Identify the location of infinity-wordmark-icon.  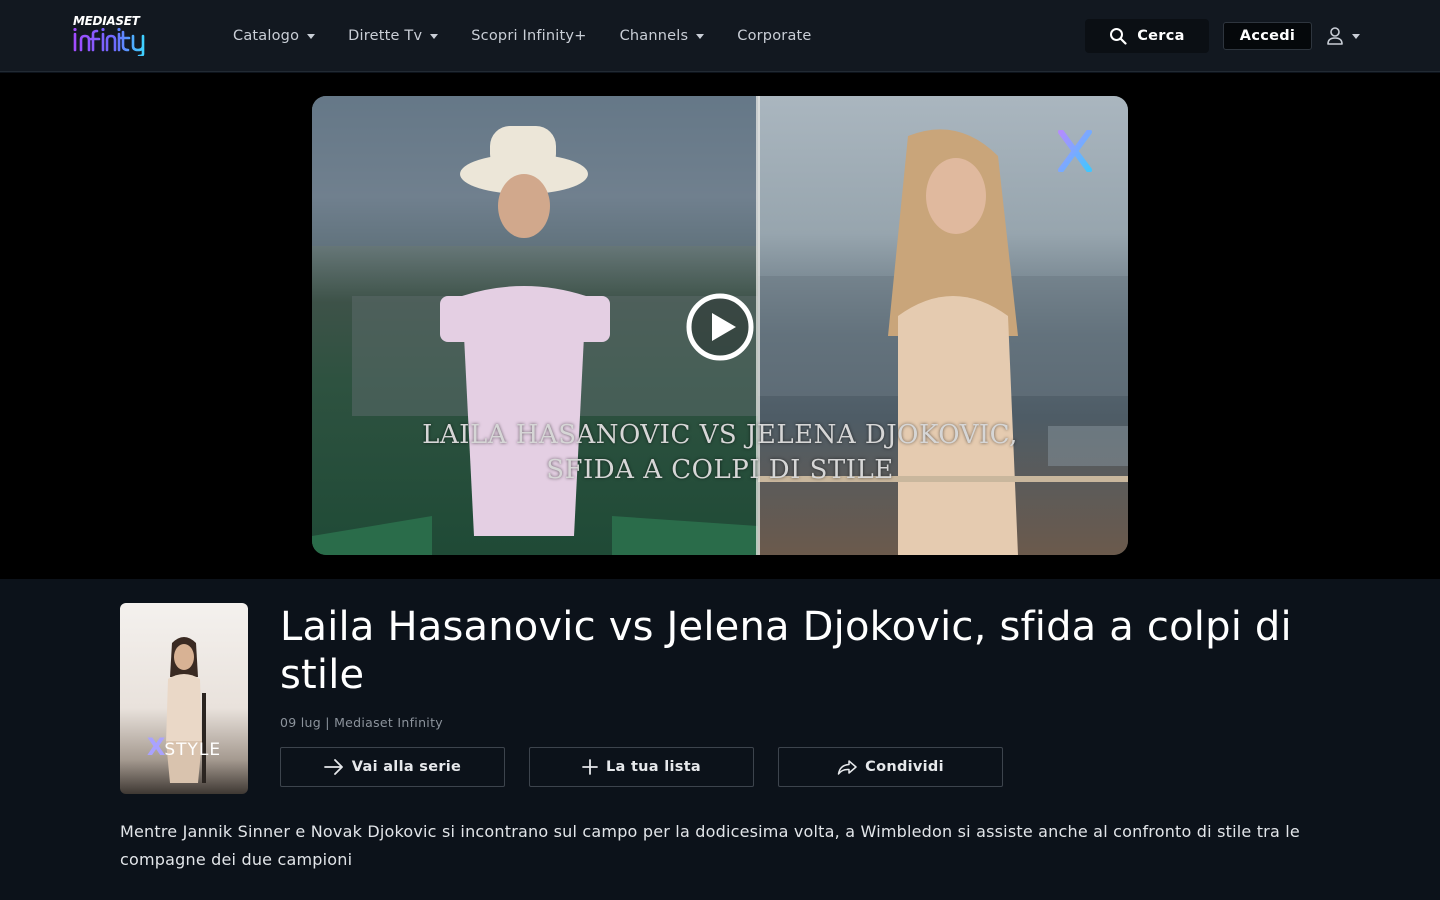
(109, 42).